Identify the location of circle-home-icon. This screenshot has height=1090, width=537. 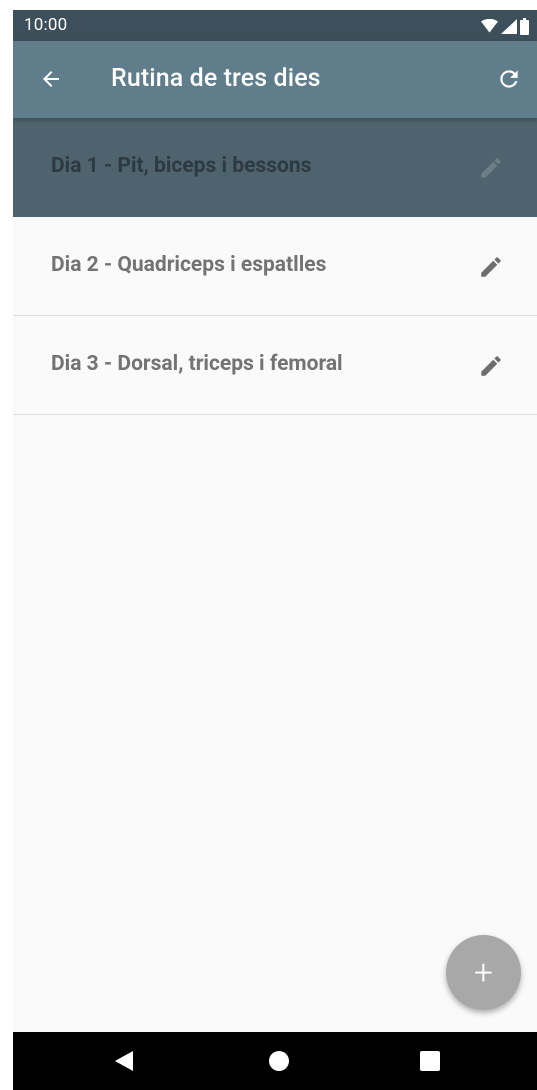
(279, 1061).